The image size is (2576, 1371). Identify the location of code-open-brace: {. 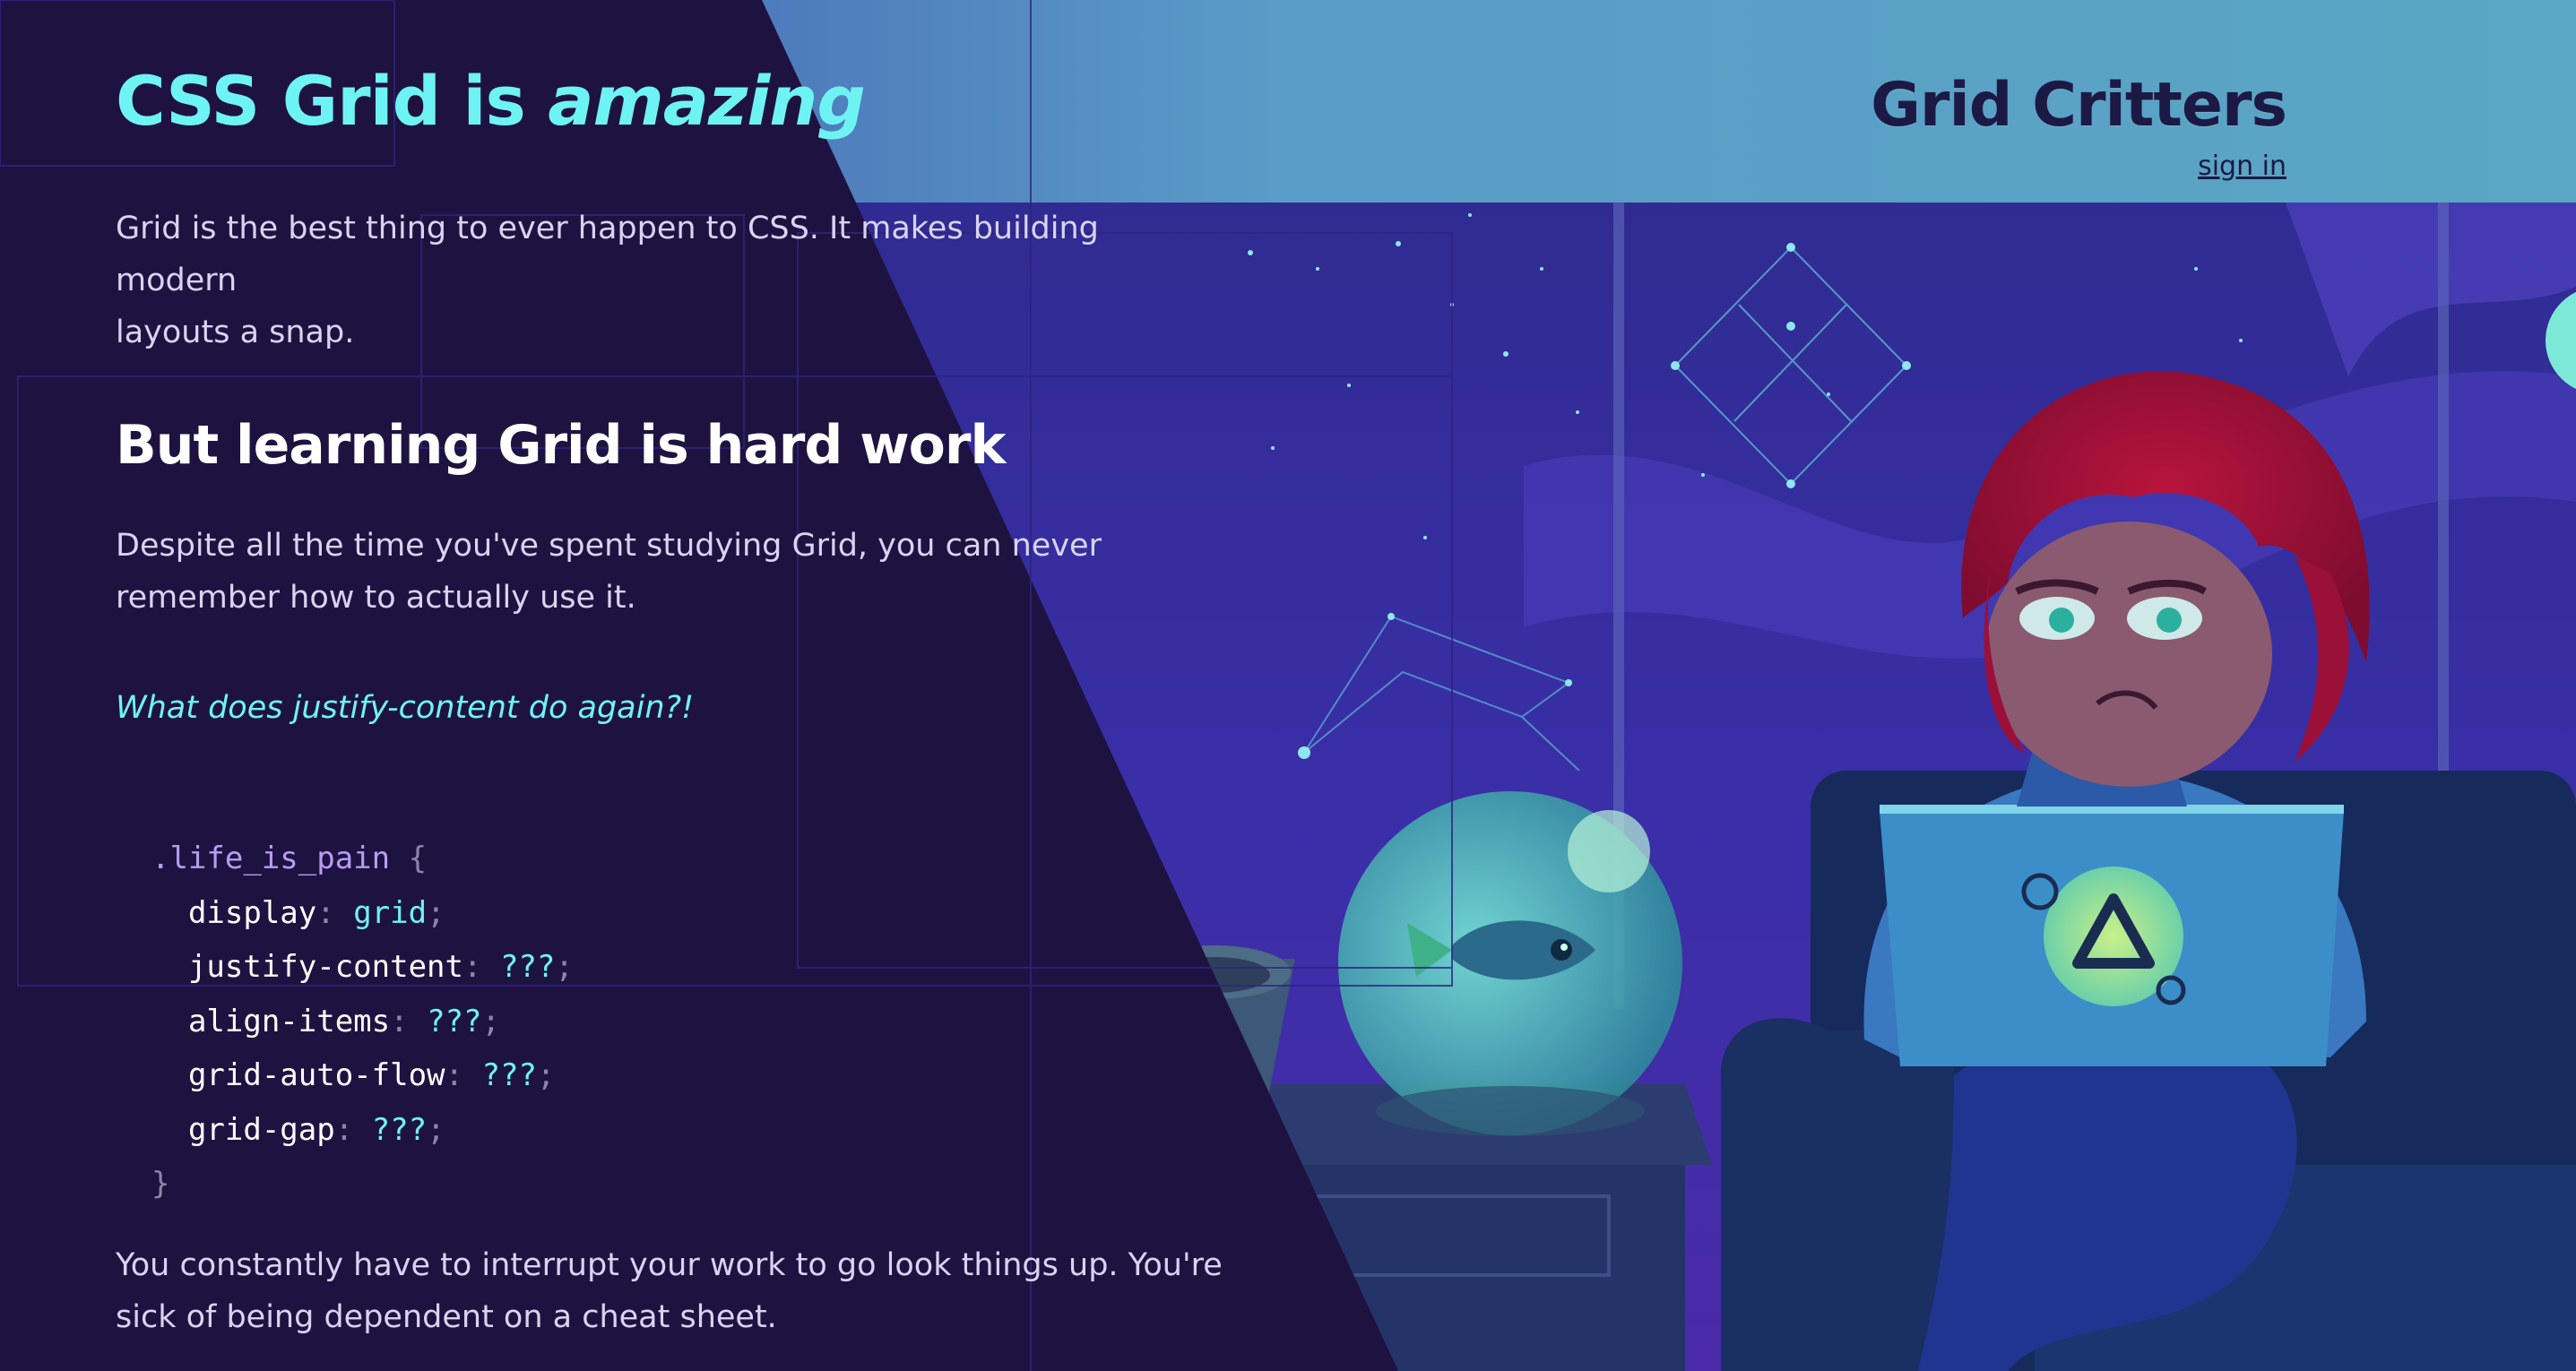
(418, 858).